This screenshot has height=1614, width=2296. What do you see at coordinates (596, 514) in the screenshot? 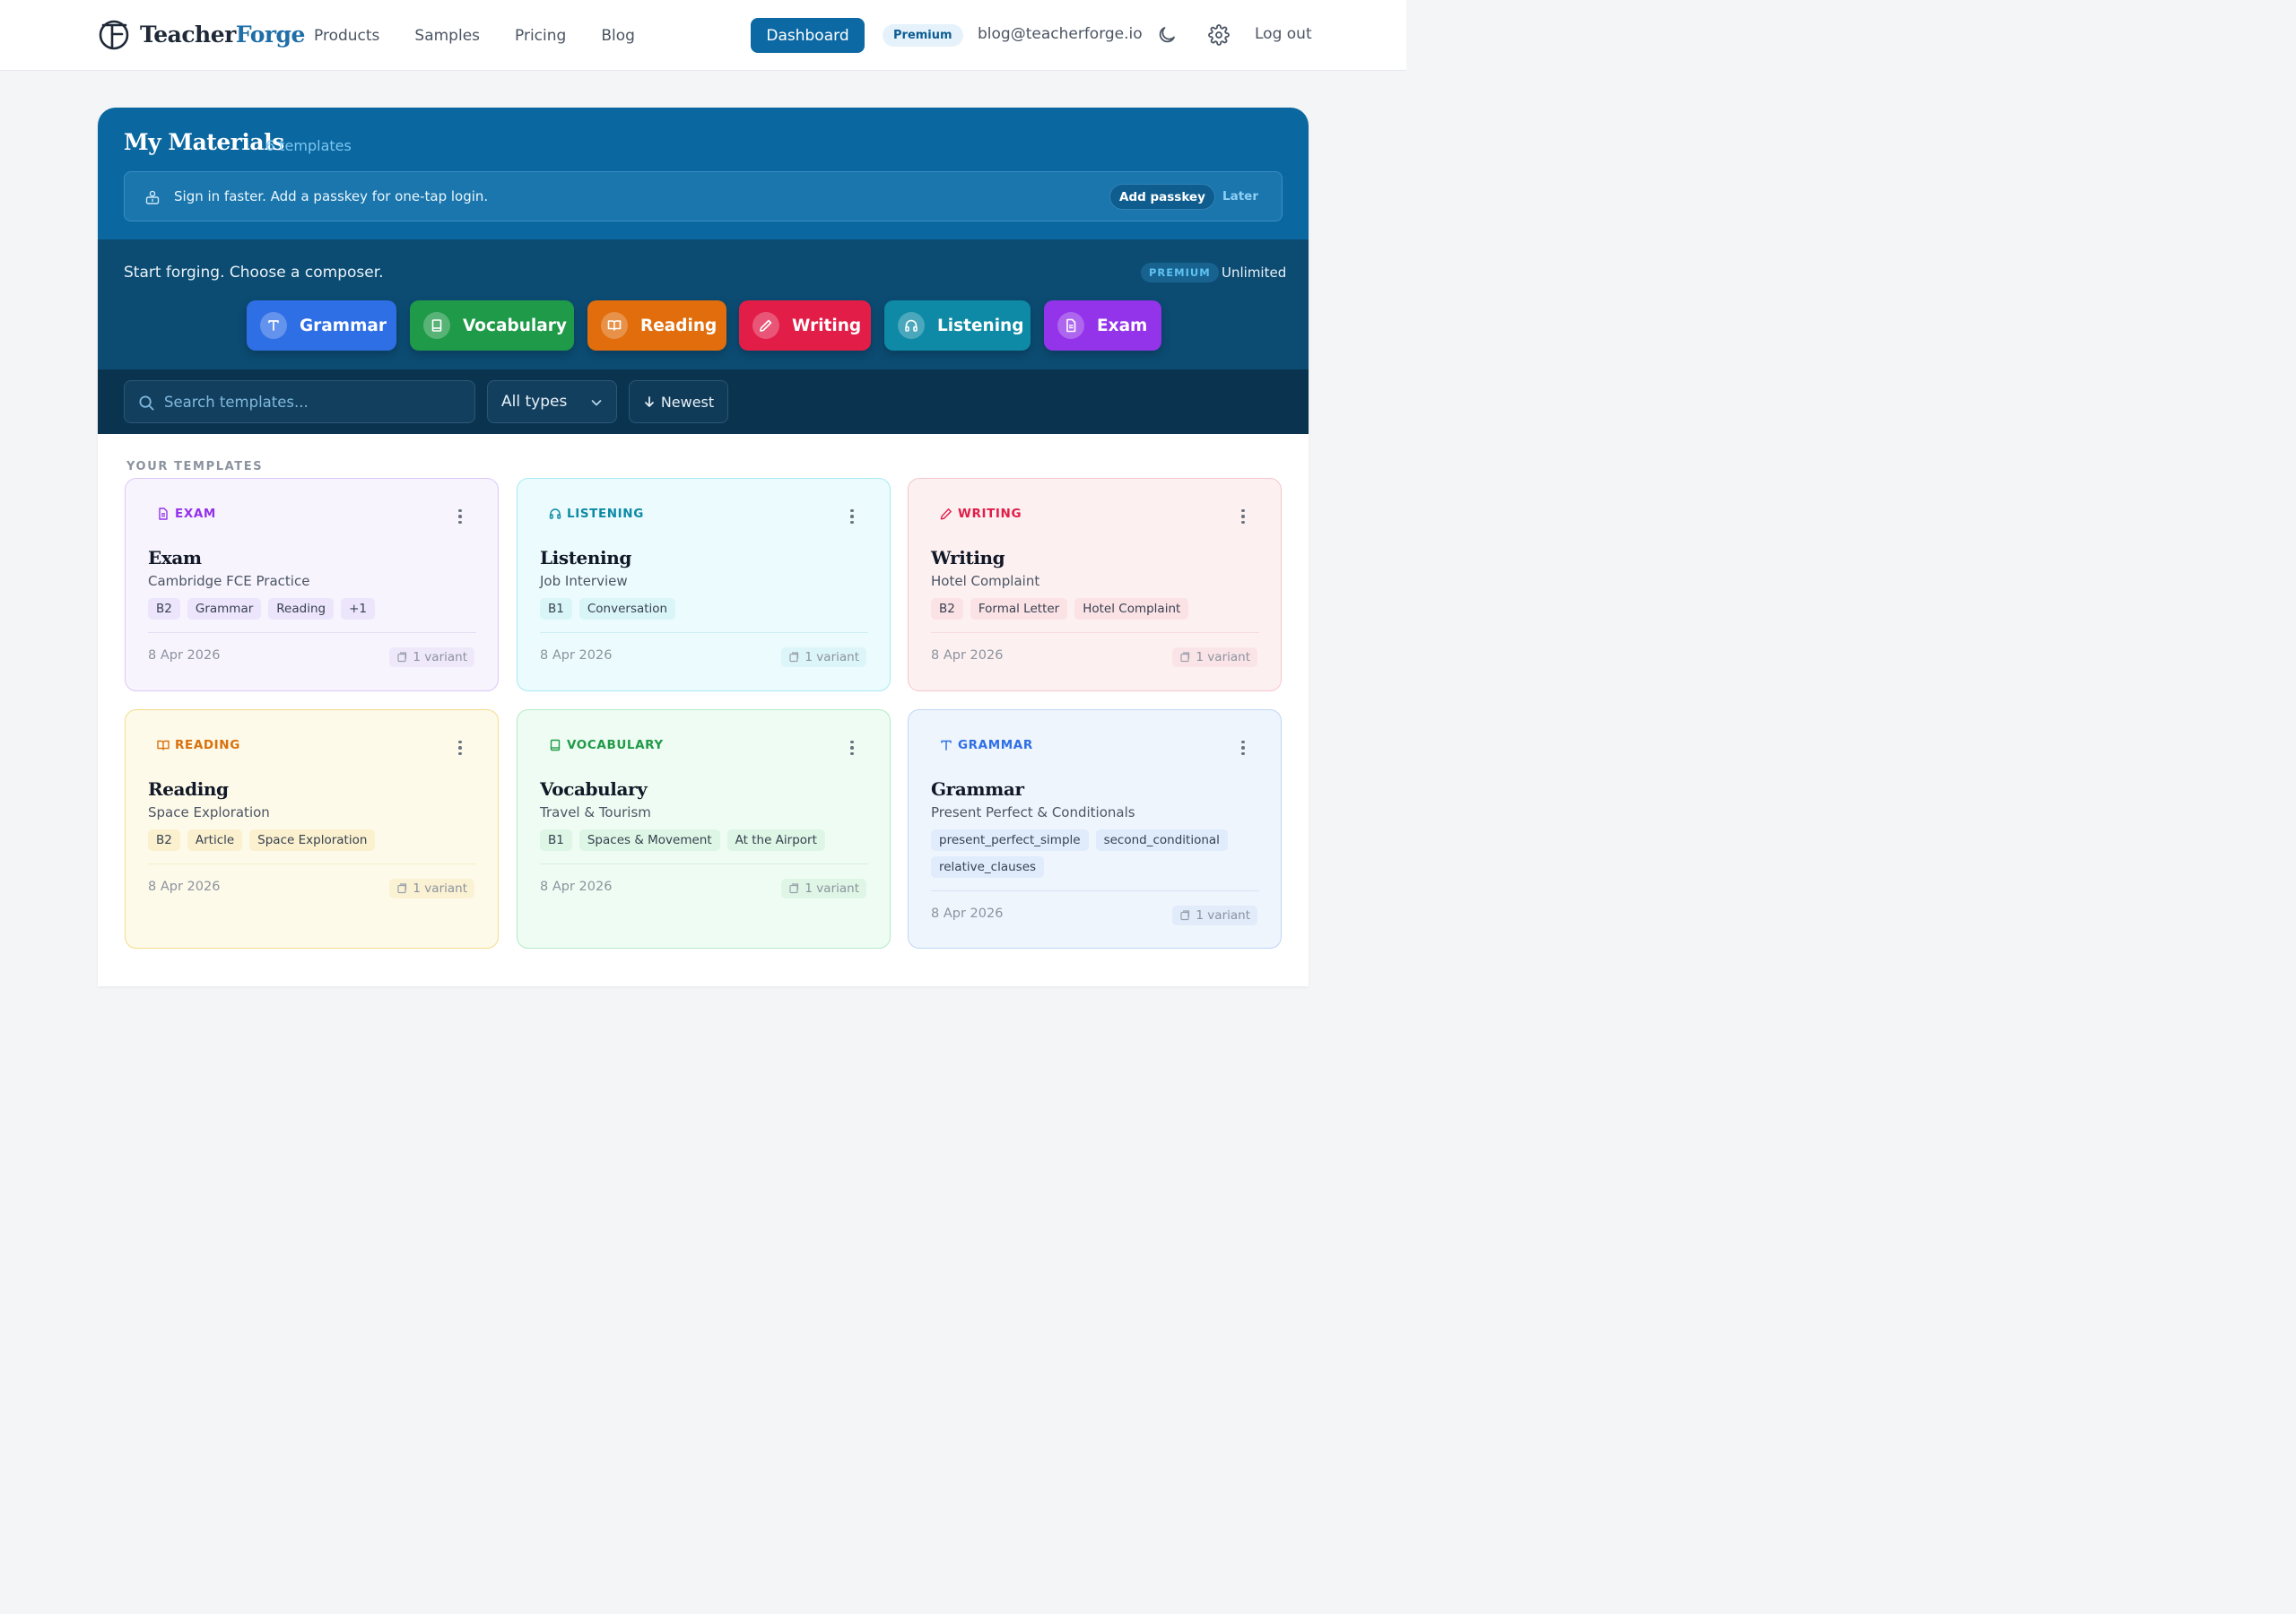
I see `card-type: LISTENING` at bounding box center [596, 514].